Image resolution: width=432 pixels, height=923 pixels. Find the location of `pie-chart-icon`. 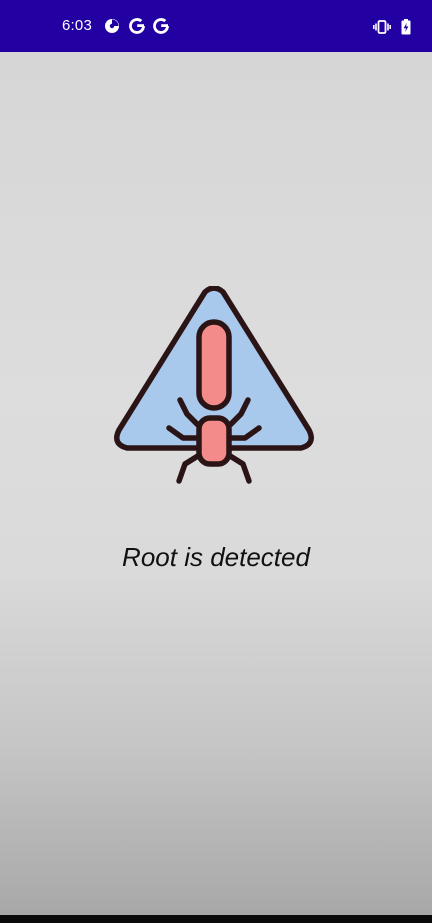

pie-chart-icon is located at coordinates (112, 26).